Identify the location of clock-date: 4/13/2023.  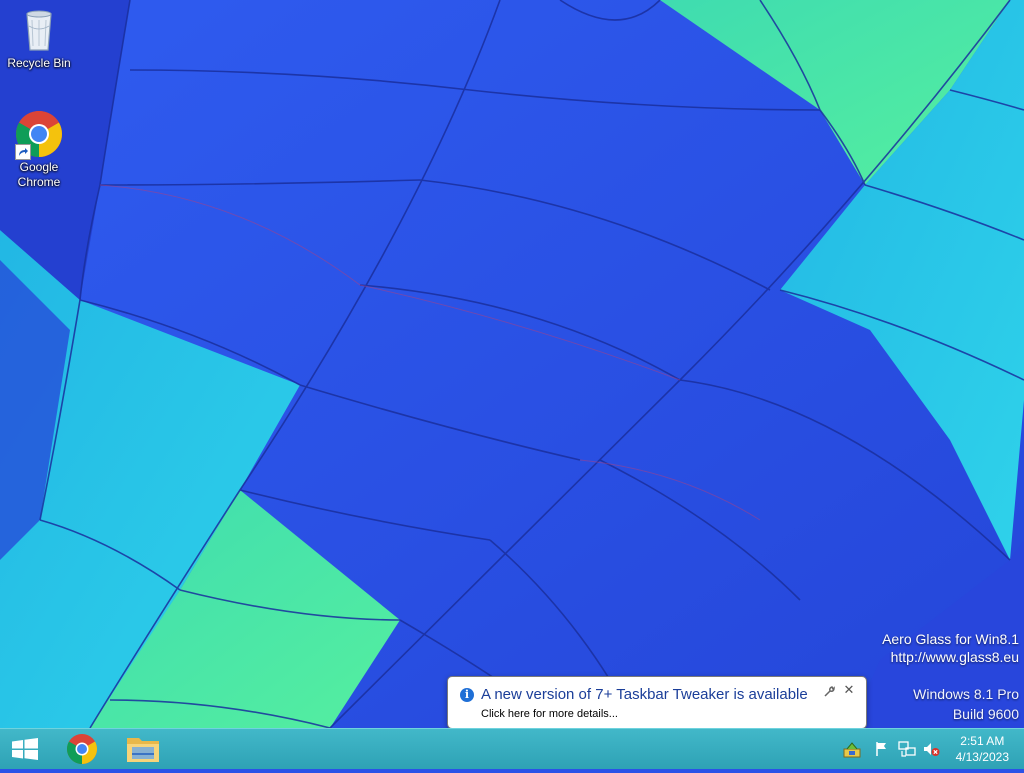
(982, 757).